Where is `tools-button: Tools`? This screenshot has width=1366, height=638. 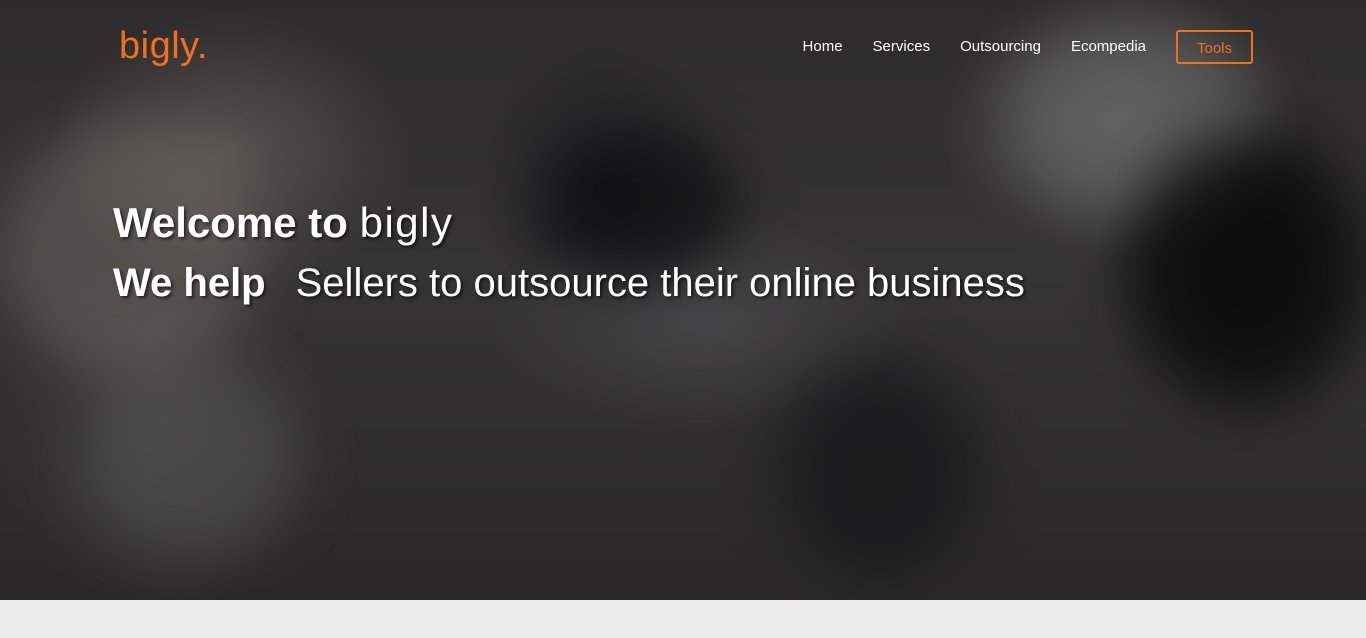 tools-button: Tools is located at coordinates (1214, 47).